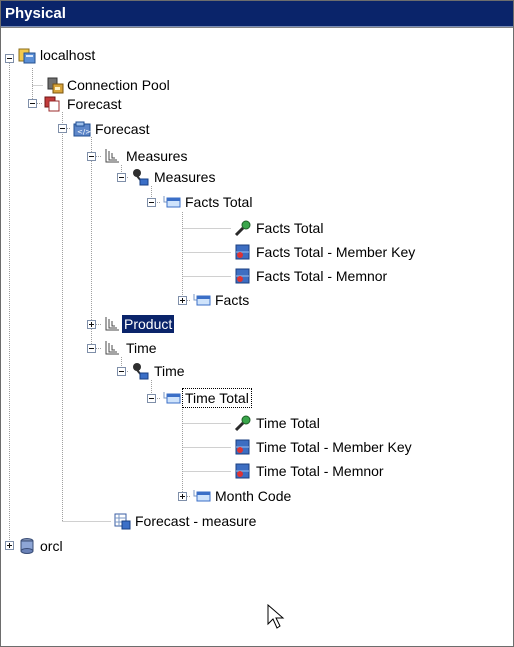 Image resolution: width=514 pixels, height=647 pixels. What do you see at coordinates (288, 423) in the screenshot?
I see `tree-node-time-total-column: Time Total` at bounding box center [288, 423].